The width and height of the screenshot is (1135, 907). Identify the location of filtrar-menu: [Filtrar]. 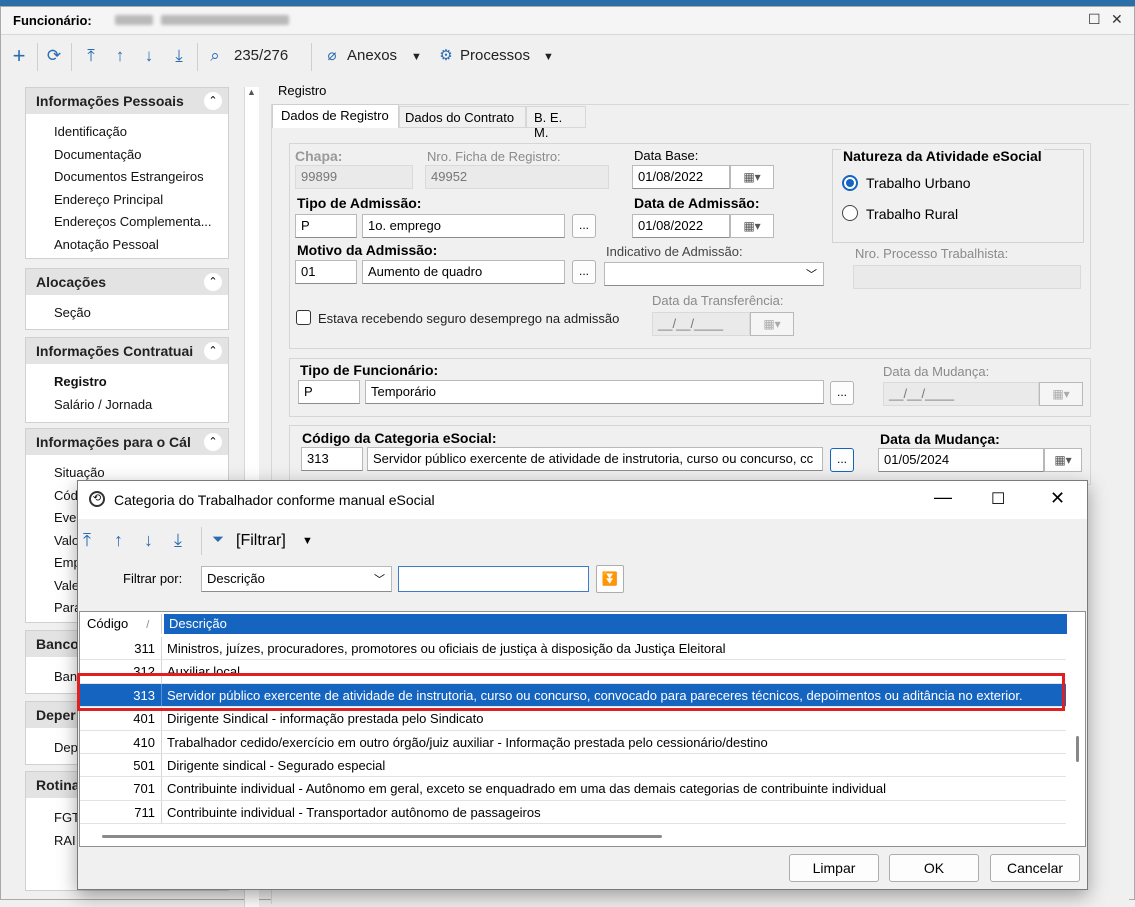
(261, 541).